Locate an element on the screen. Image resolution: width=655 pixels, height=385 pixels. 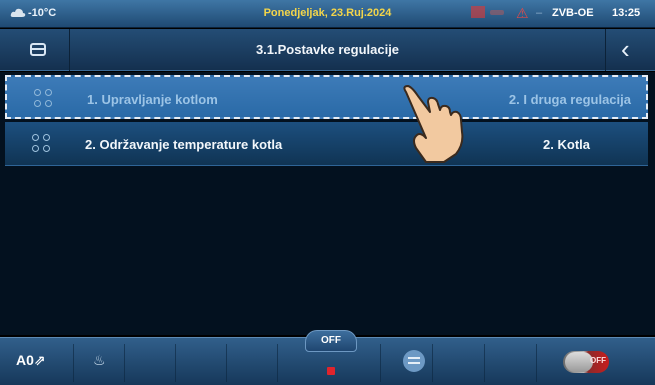
tap-hand-icon is located at coordinates (433, 124).